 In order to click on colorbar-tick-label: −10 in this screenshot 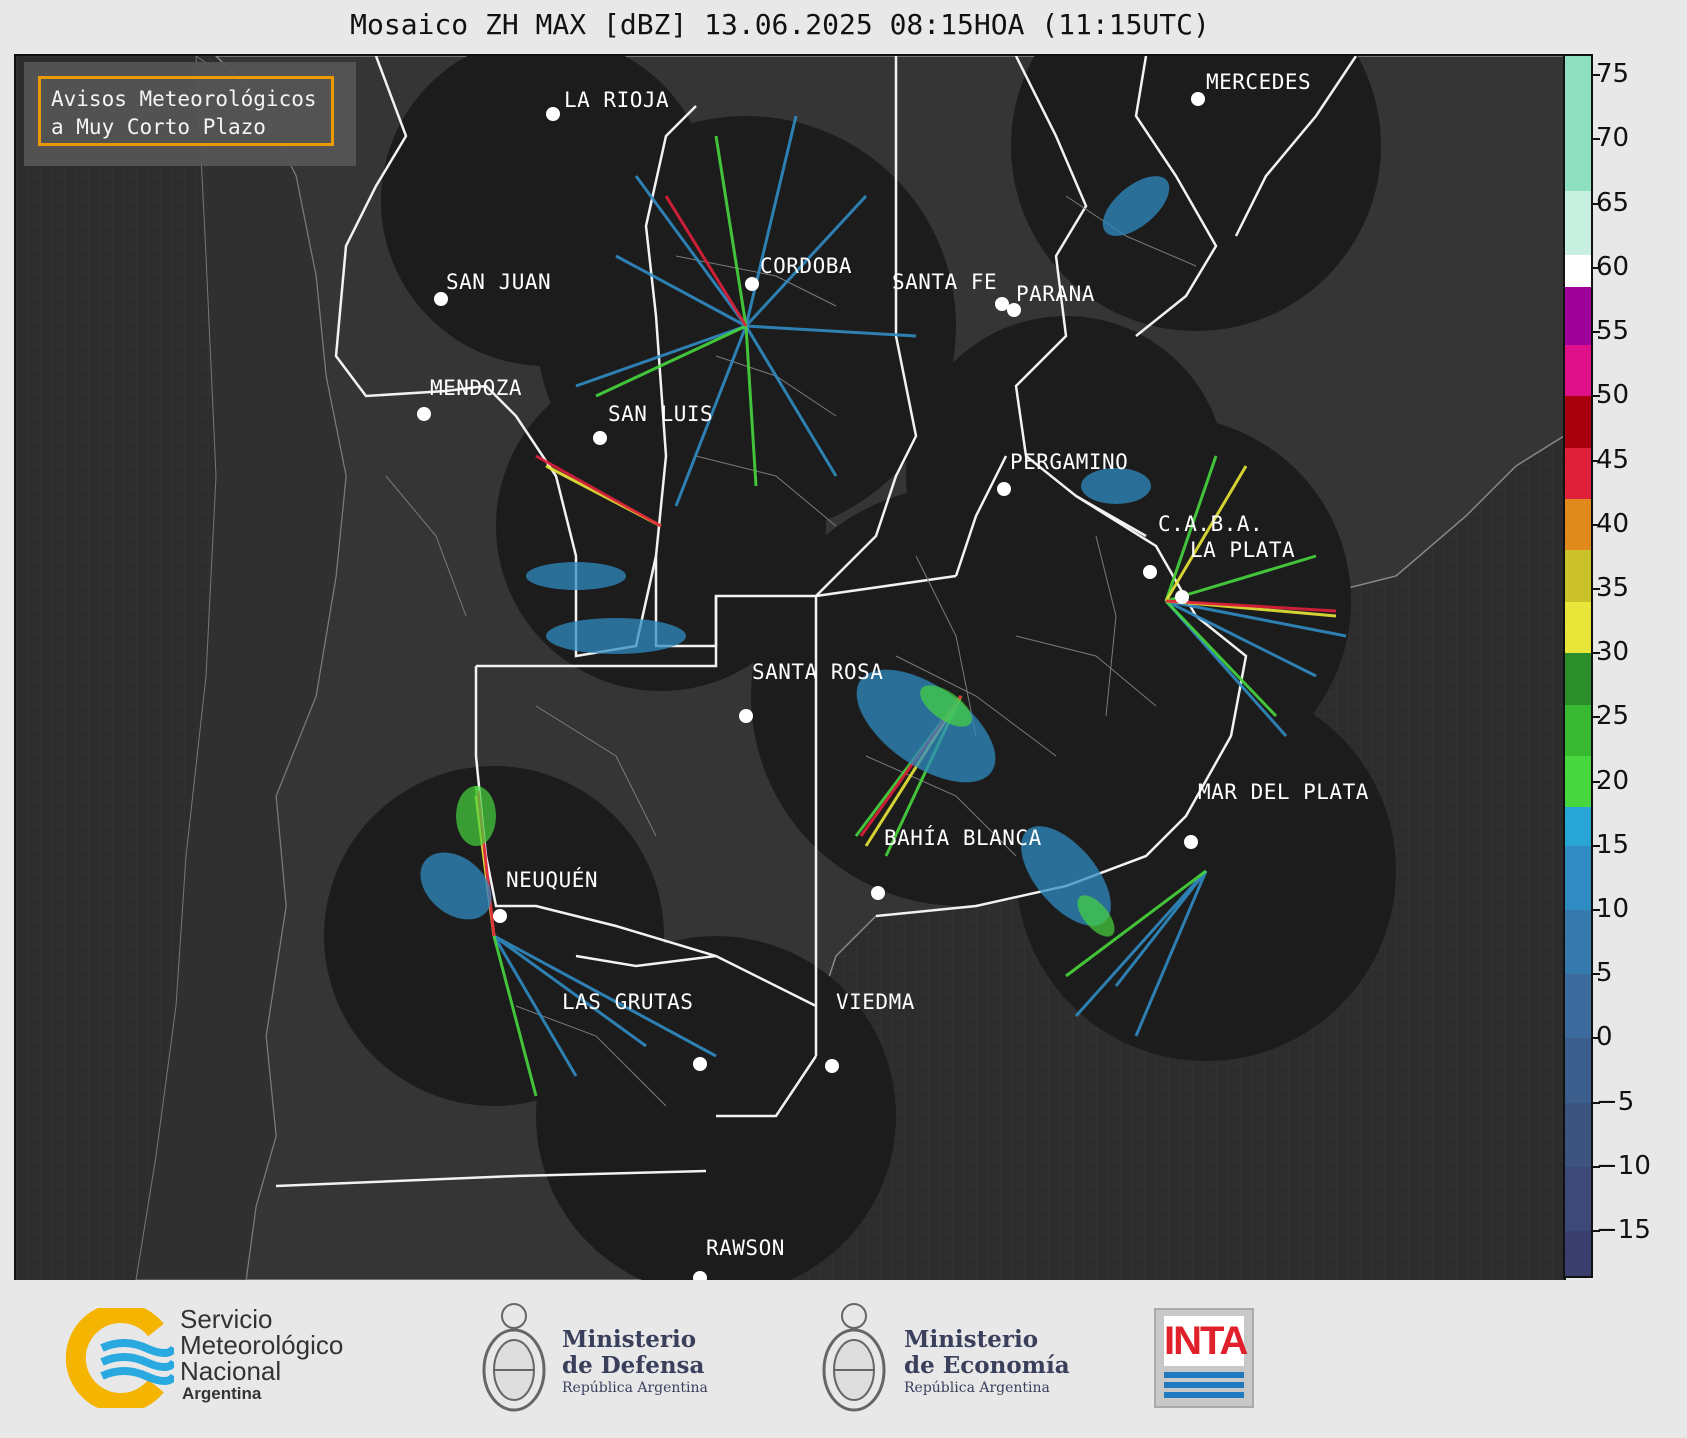, I will do `click(1621, 1165)`.